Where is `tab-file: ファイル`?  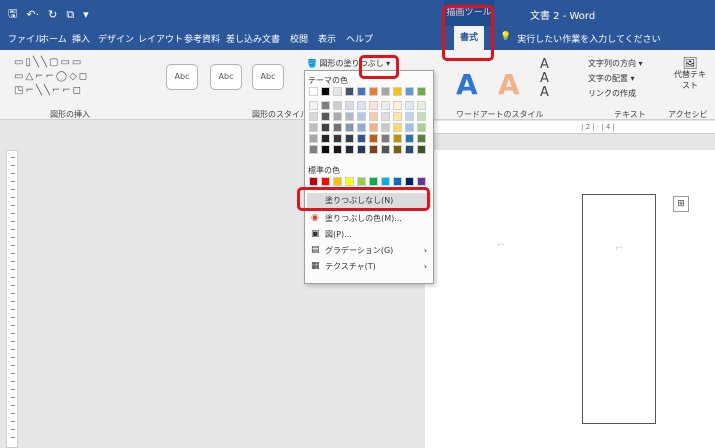
tab-file: ファイル is located at coordinates (26, 38).